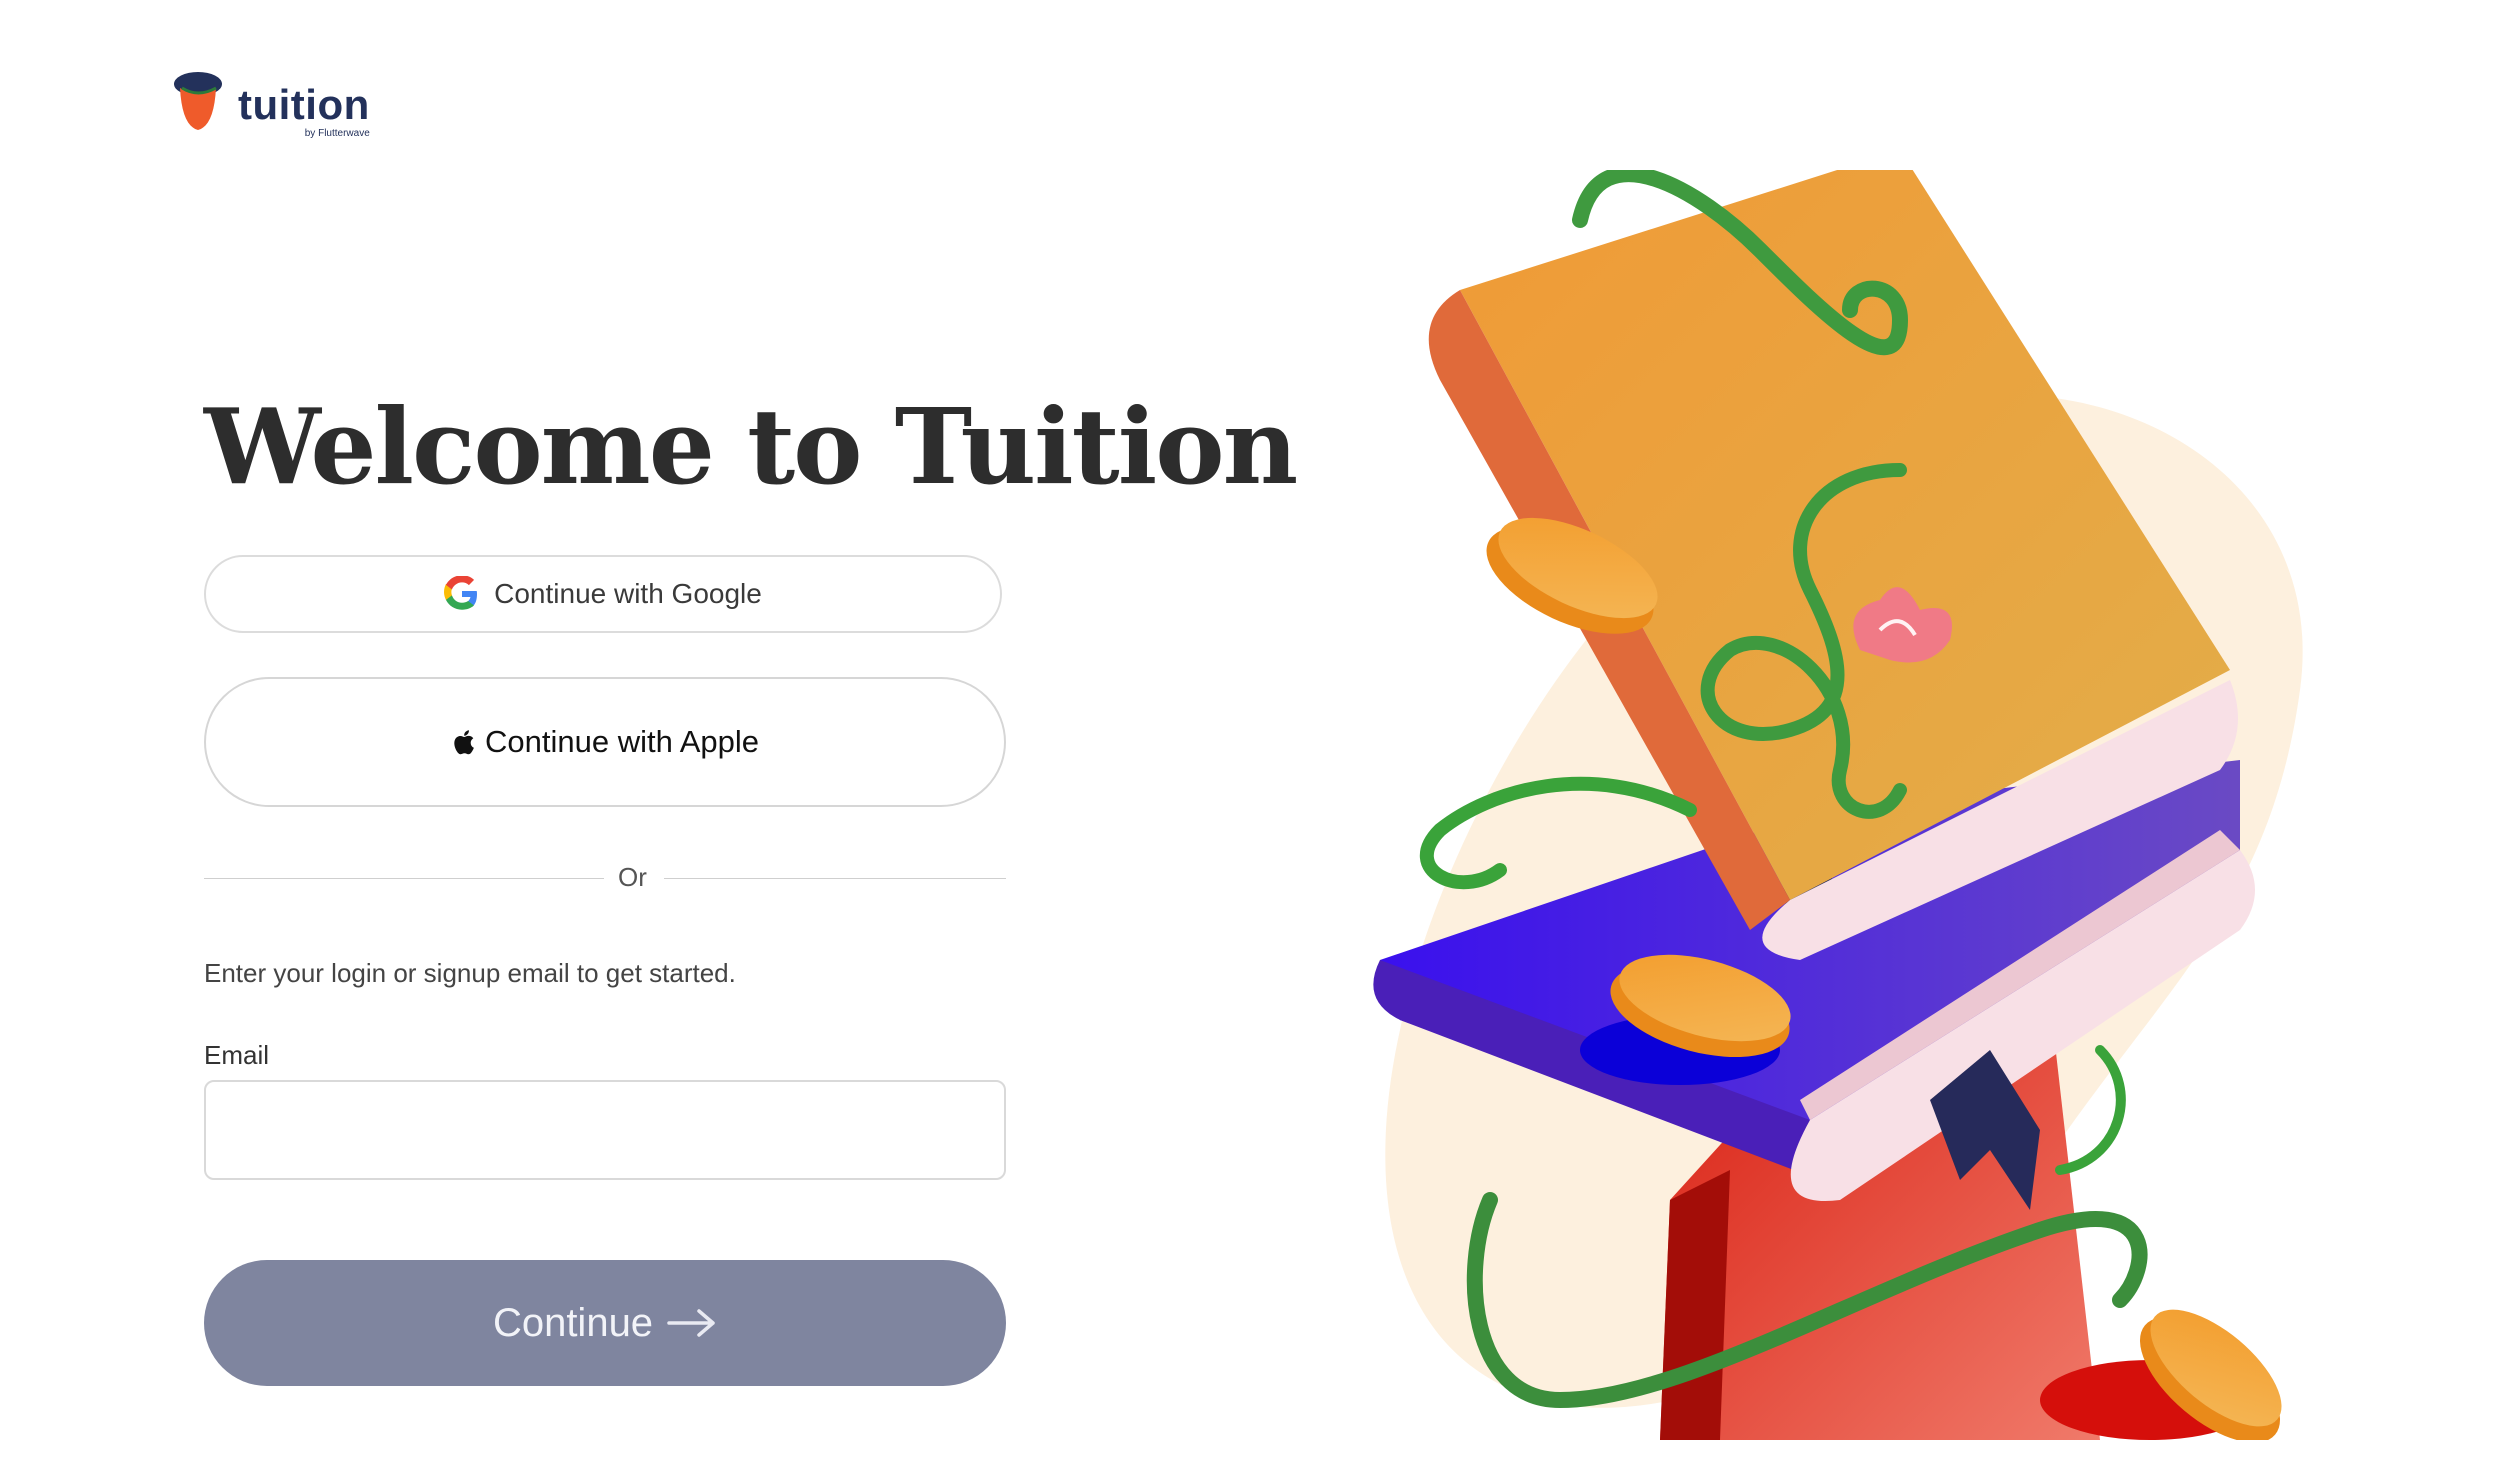  What do you see at coordinates (461, 593) in the screenshot?
I see `google-icon` at bounding box center [461, 593].